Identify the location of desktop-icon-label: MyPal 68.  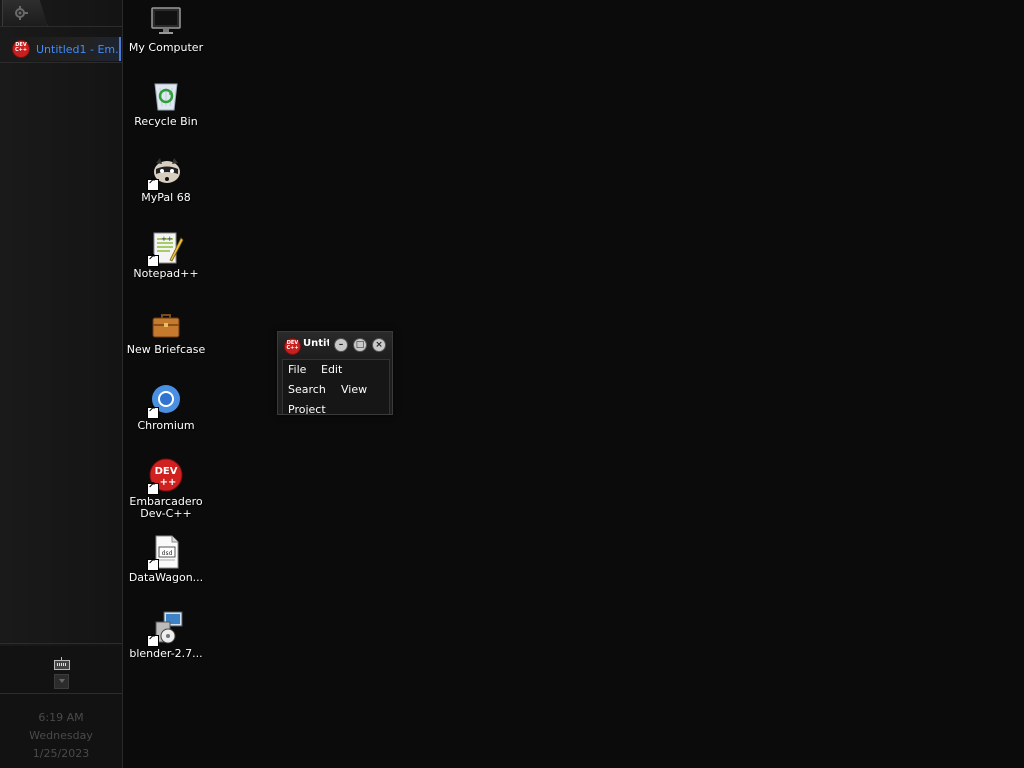
(166, 197).